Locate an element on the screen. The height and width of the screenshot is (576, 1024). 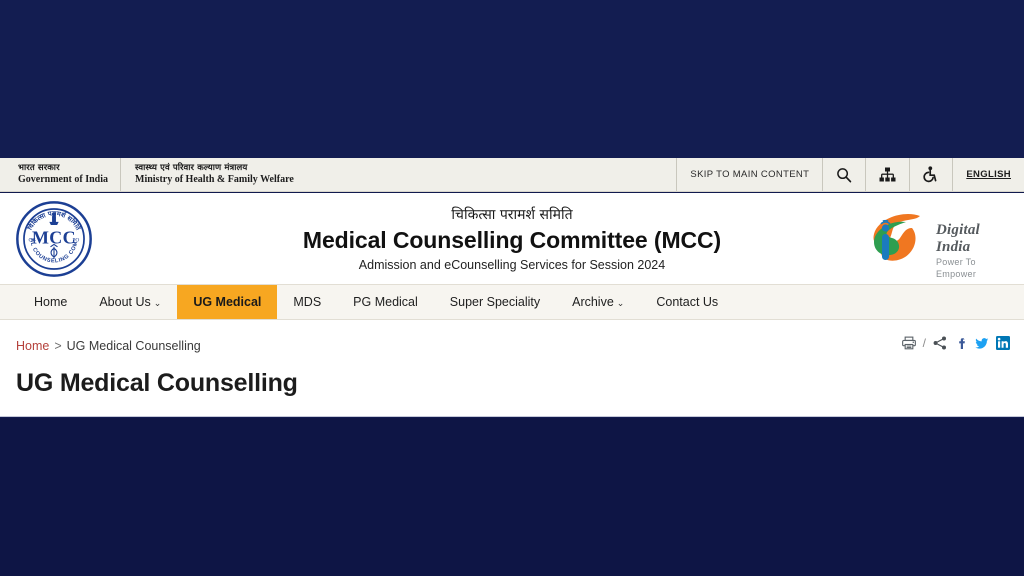
breadcrumb: Home > UG Medical Counselling is located at coordinates (108, 346).